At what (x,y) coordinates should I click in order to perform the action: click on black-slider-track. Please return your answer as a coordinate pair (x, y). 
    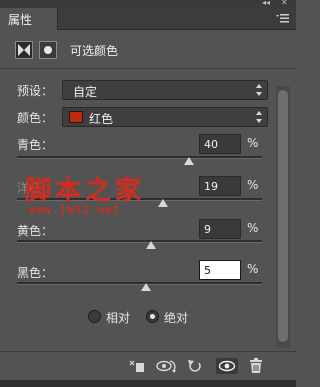
    Looking at the image, I should click on (139, 283).